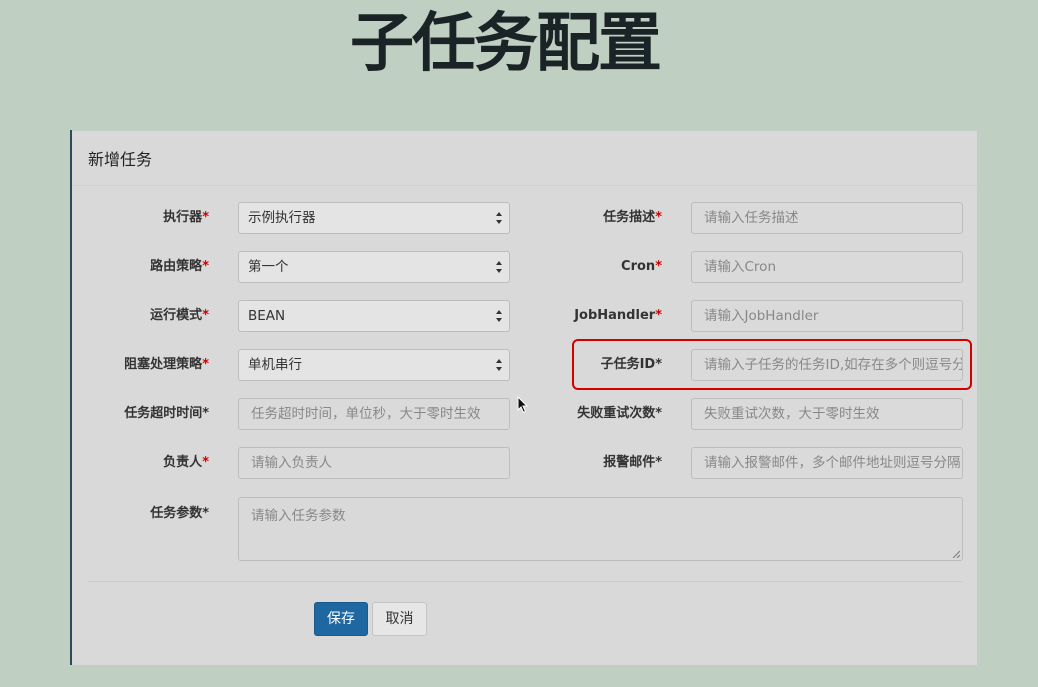 Image resolution: width=1038 pixels, height=687 pixels. I want to click on page-title: 子任务配置, so click(506, 44).